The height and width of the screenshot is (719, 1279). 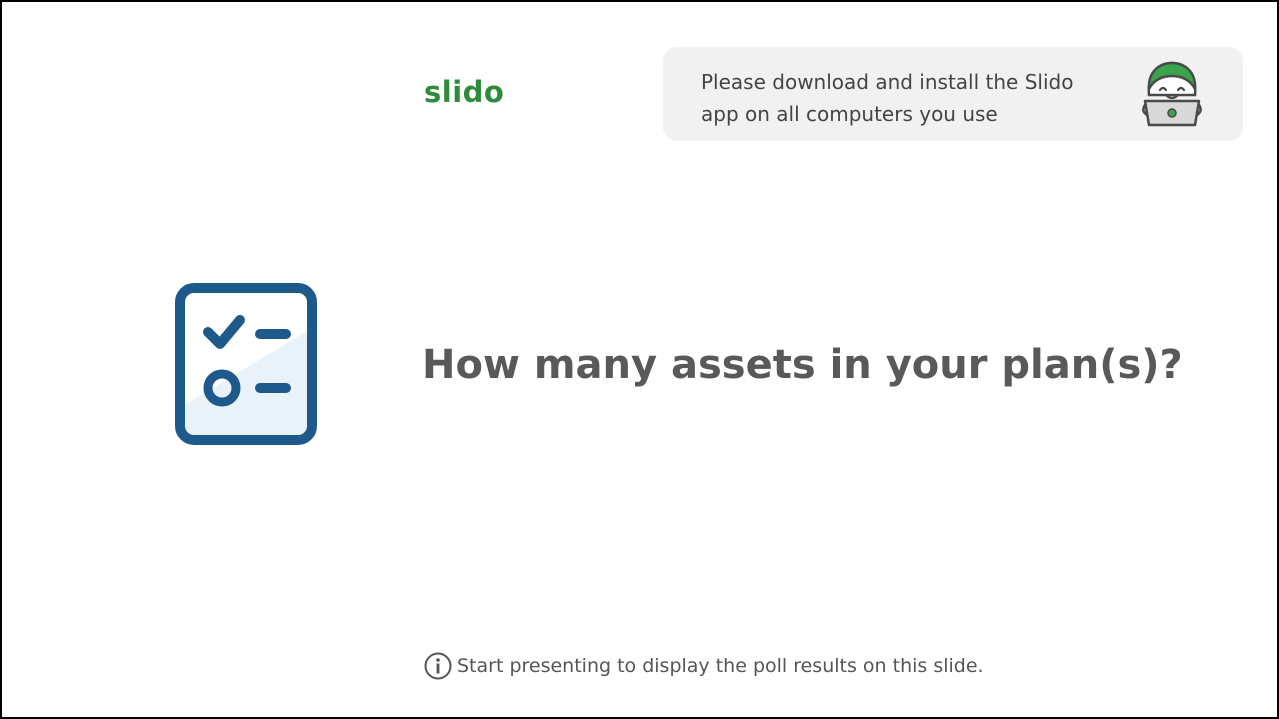 What do you see at coordinates (1172, 94) in the screenshot?
I see `slido-mascot-laptop-icon` at bounding box center [1172, 94].